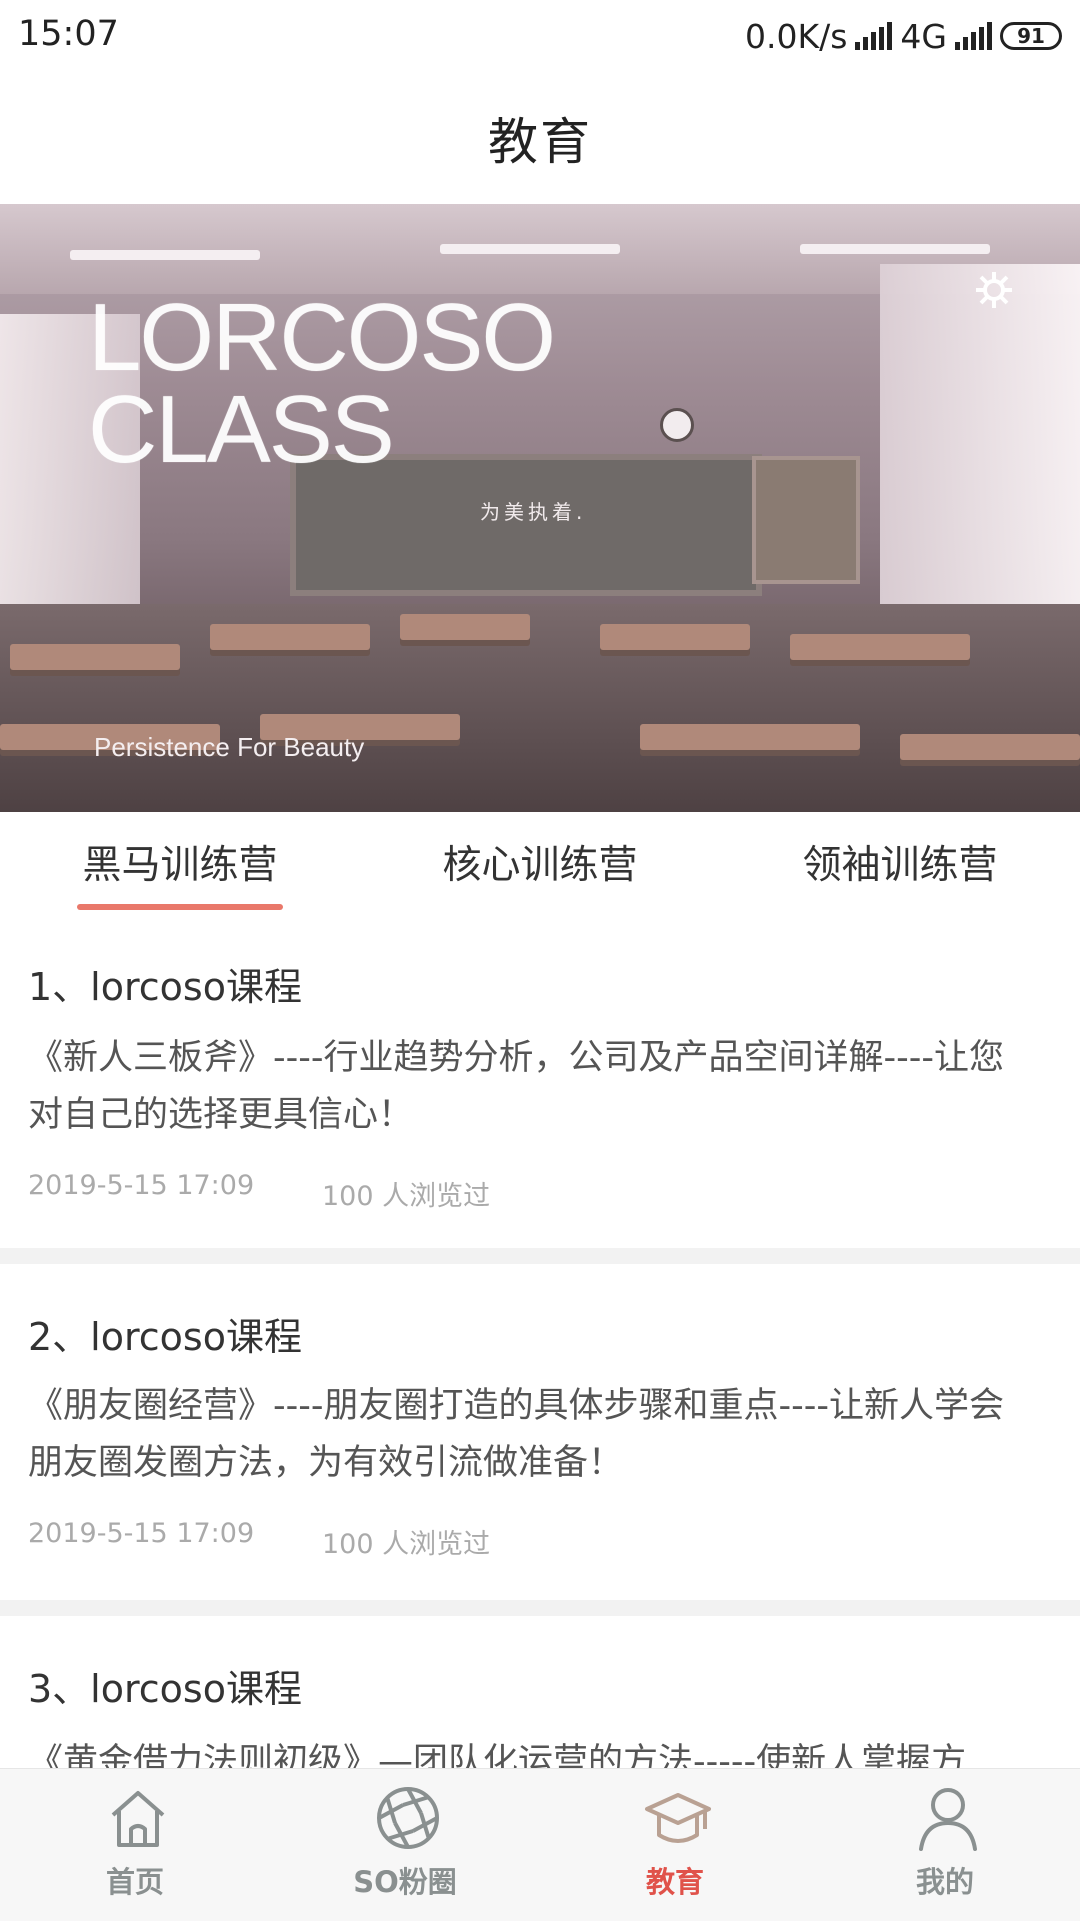 The image size is (1080, 1921). I want to click on nav-home-label: 首页, so click(134, 1882).